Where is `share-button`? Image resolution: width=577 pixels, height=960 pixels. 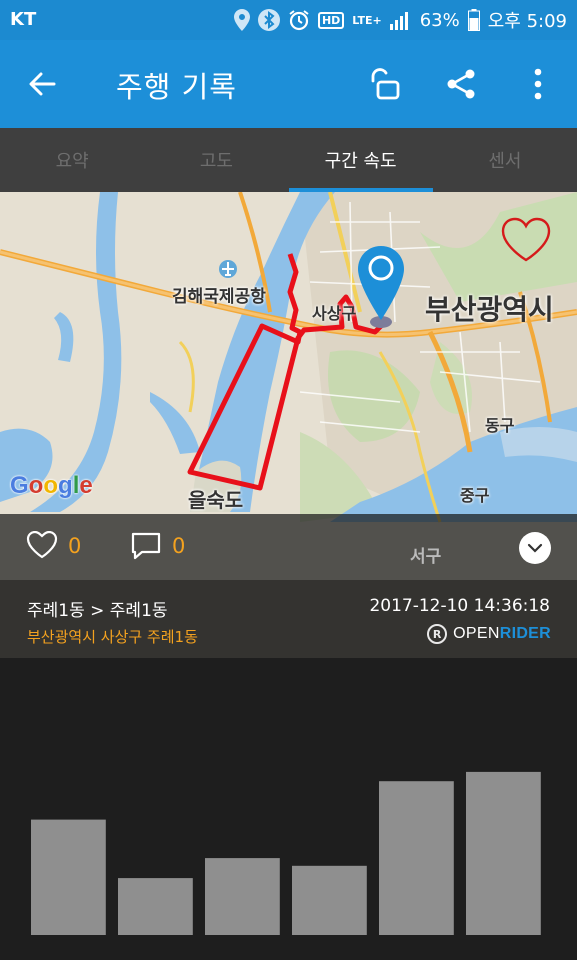 share-button is located at coordinates (461, 84).